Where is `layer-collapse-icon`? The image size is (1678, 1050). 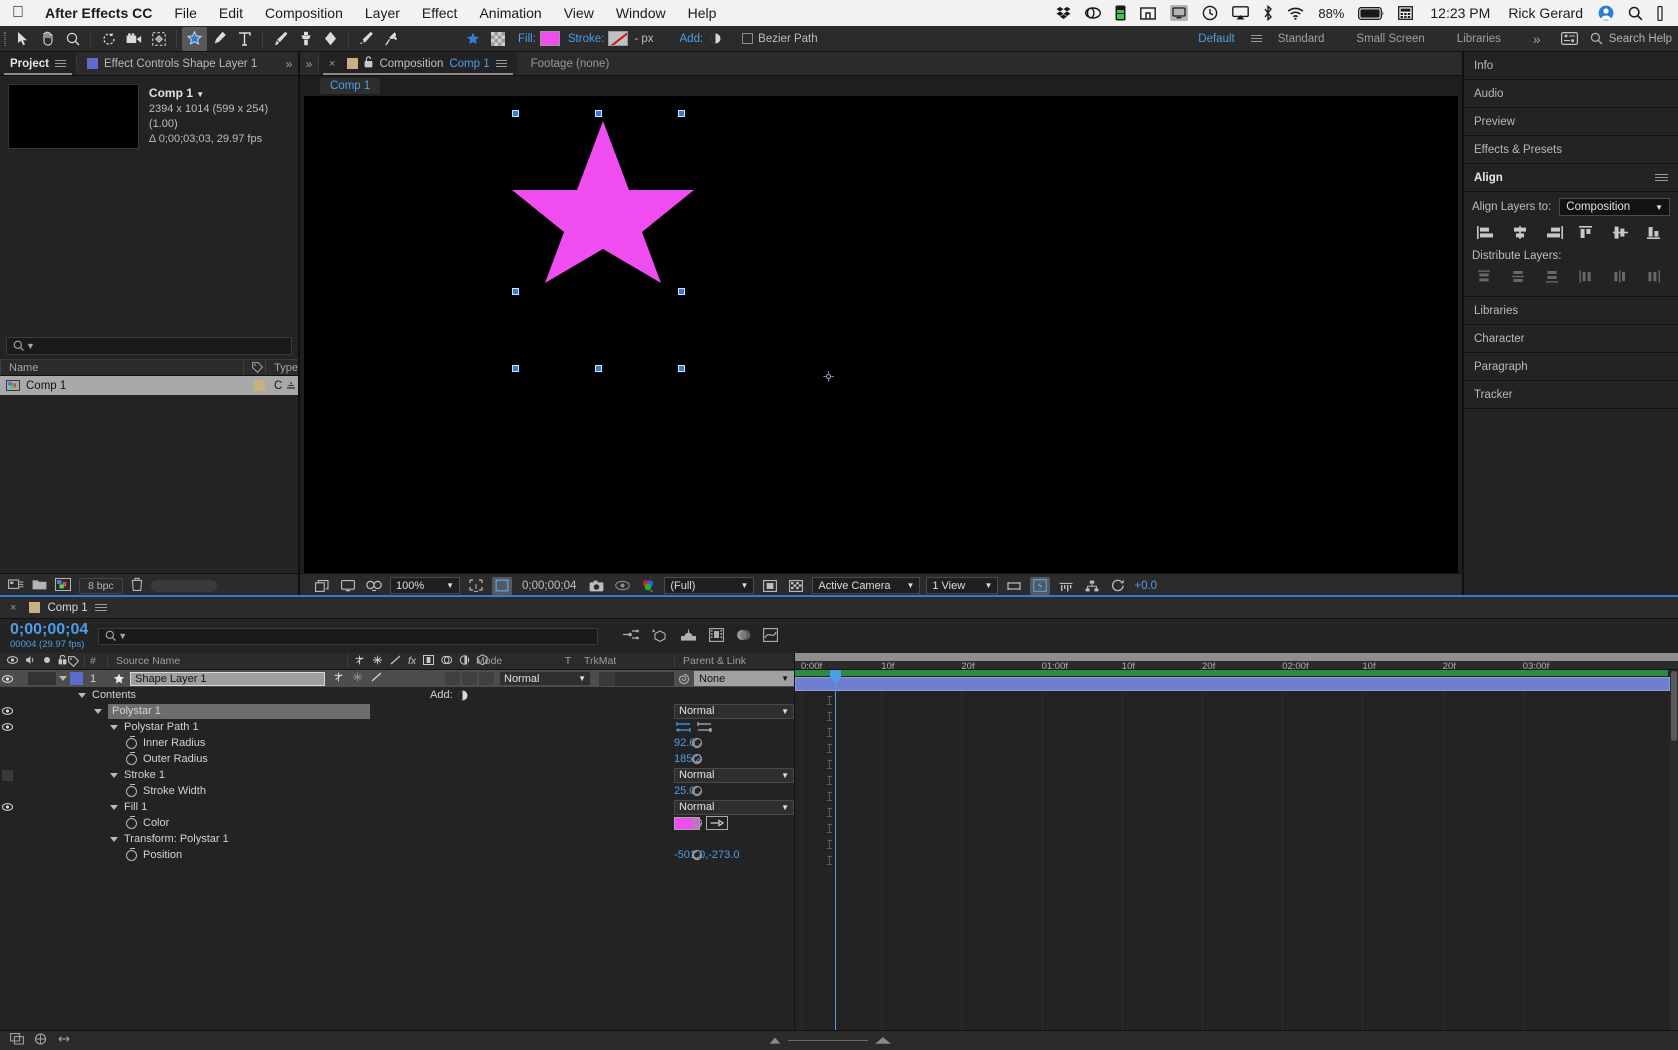
layer-collapse-icon is located at coordinates (357, 678).